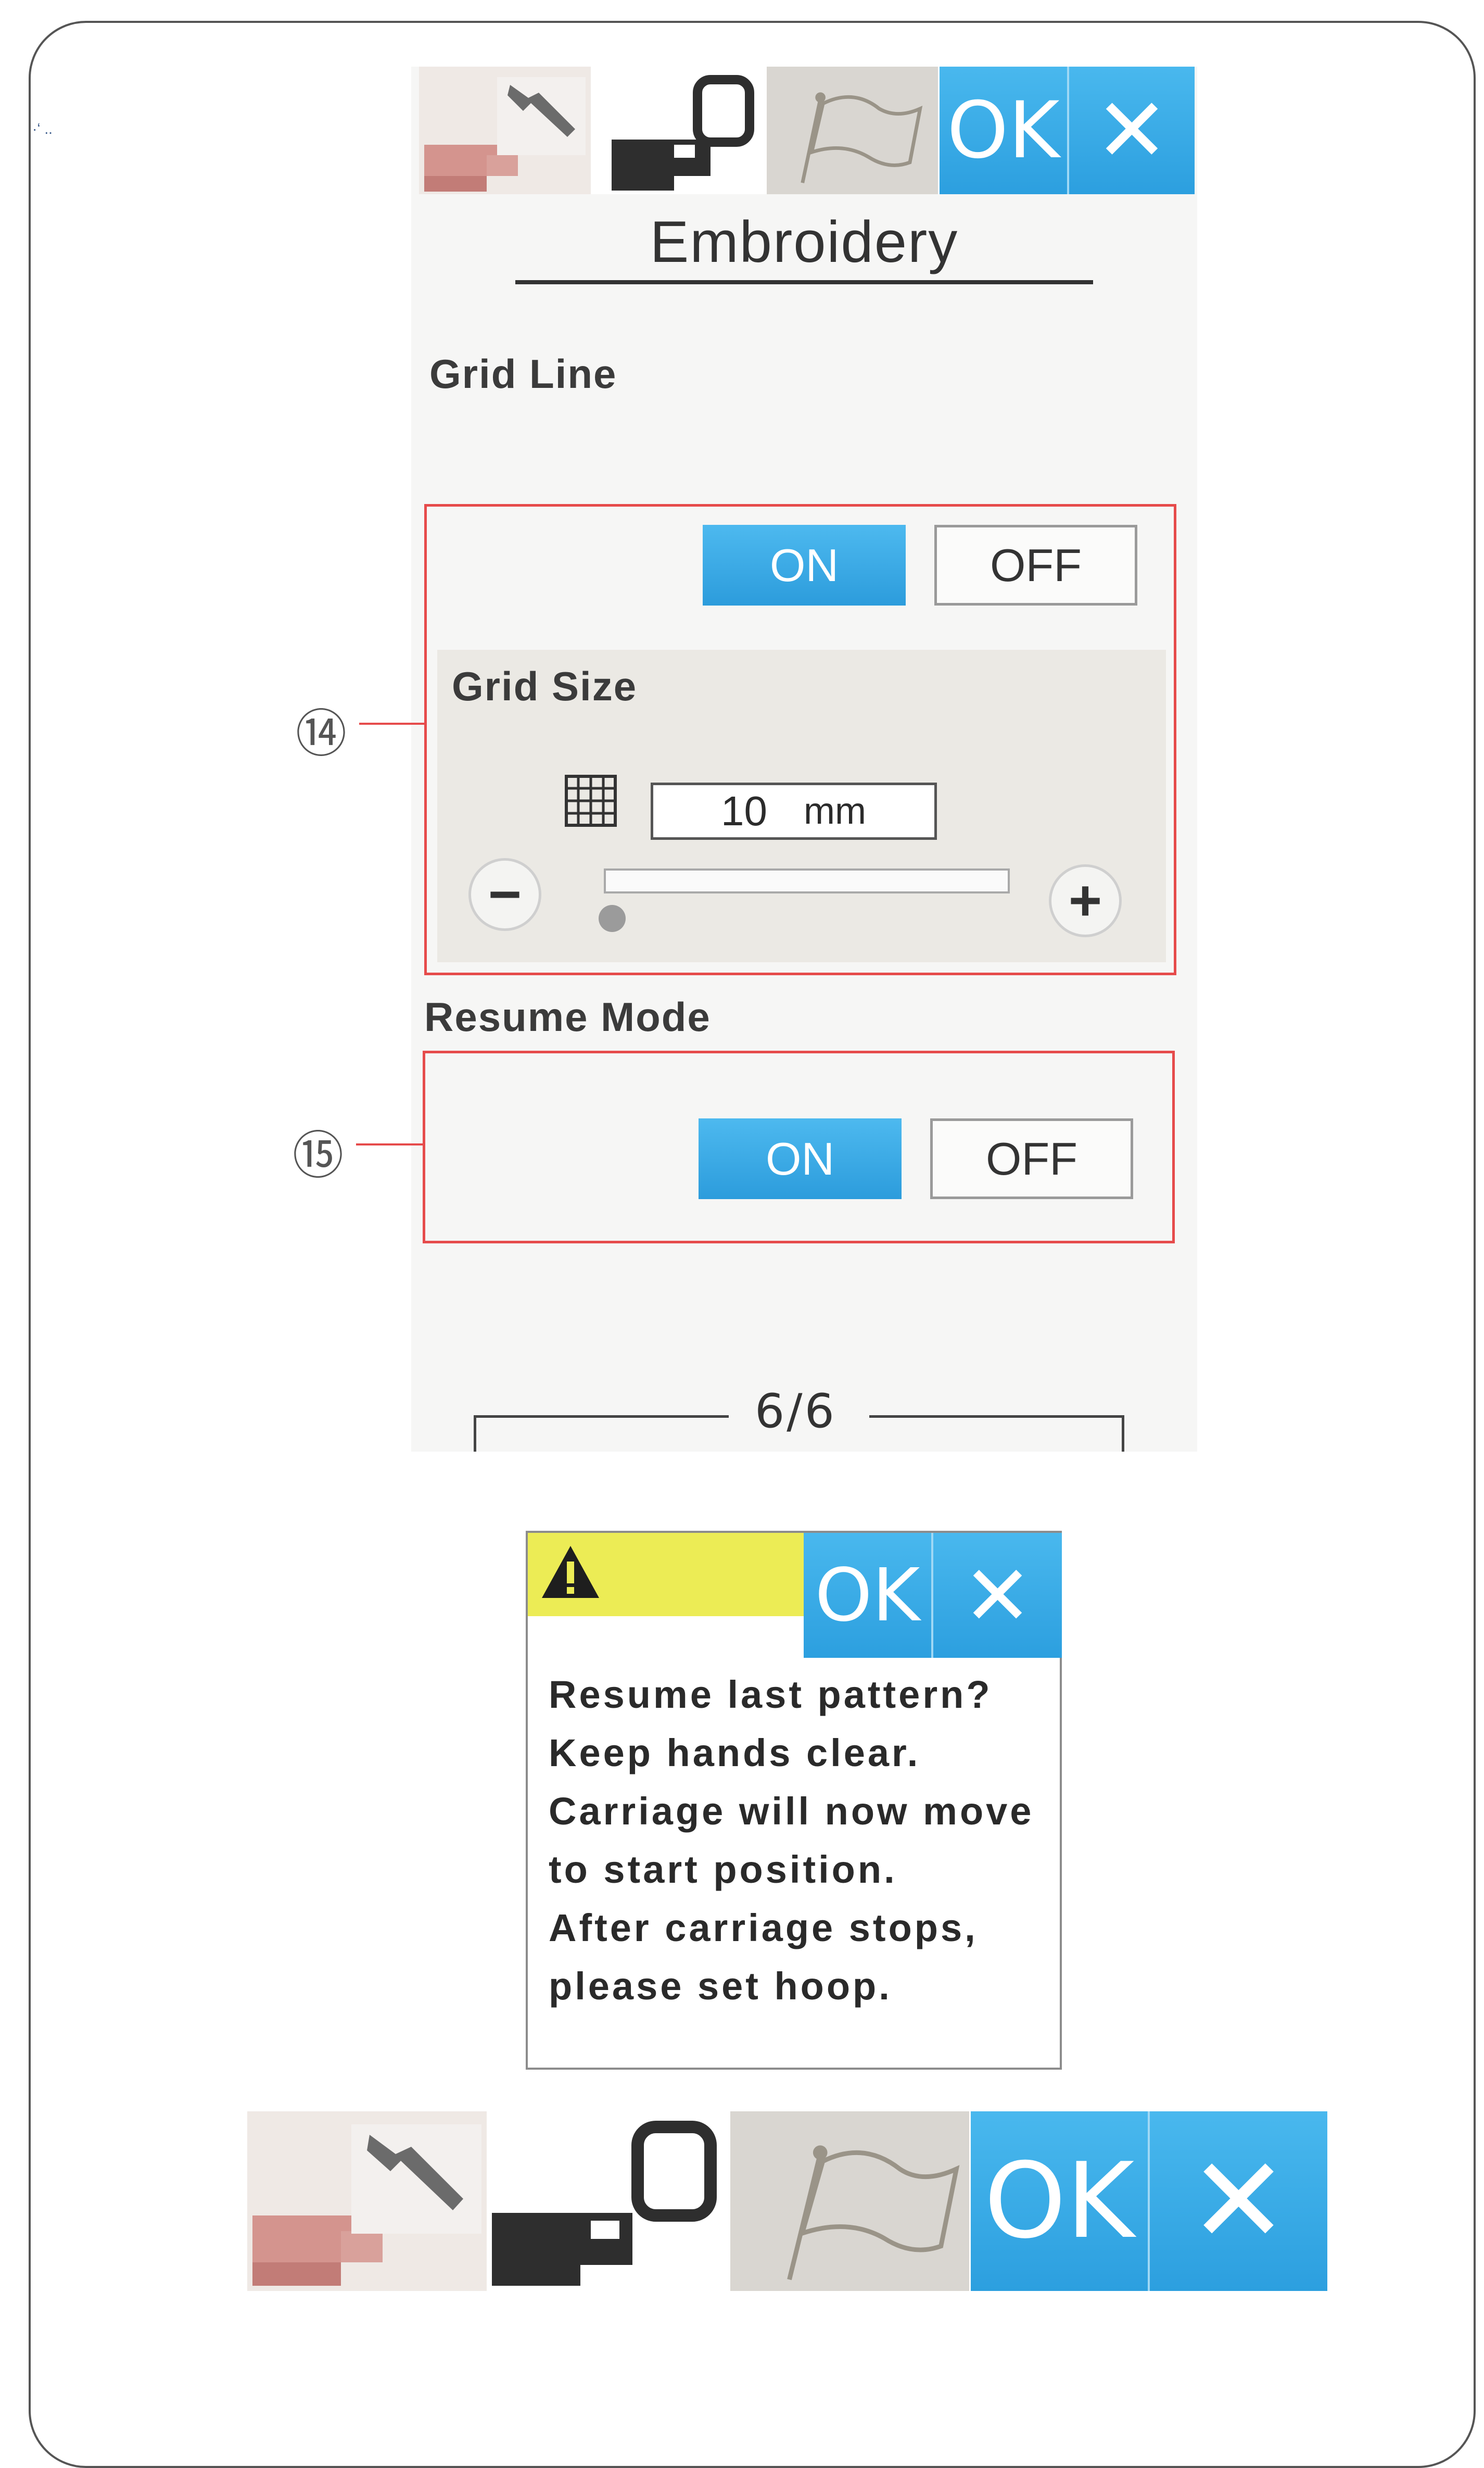 The height and width of the screenshot is (2468, 1484). What do you see at coordinates (735, 1752) in the screenshot?
I see `dialog-message-line: Keep hands clear.` at bounding box center [735, 1752].